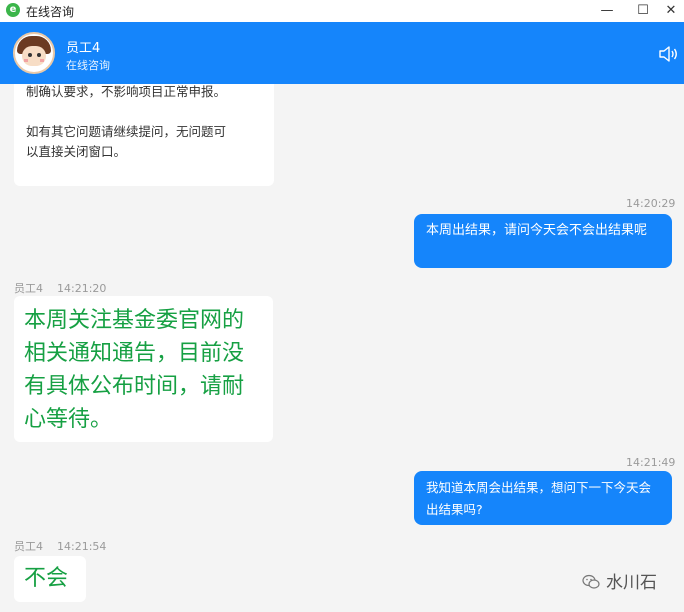 This screenshot has width=684, height=612. Describe the element at coordinates (342, 11) in the screenshot. I see `window-titlebar: e 在线咨询 — ☐ ✕` at that location.